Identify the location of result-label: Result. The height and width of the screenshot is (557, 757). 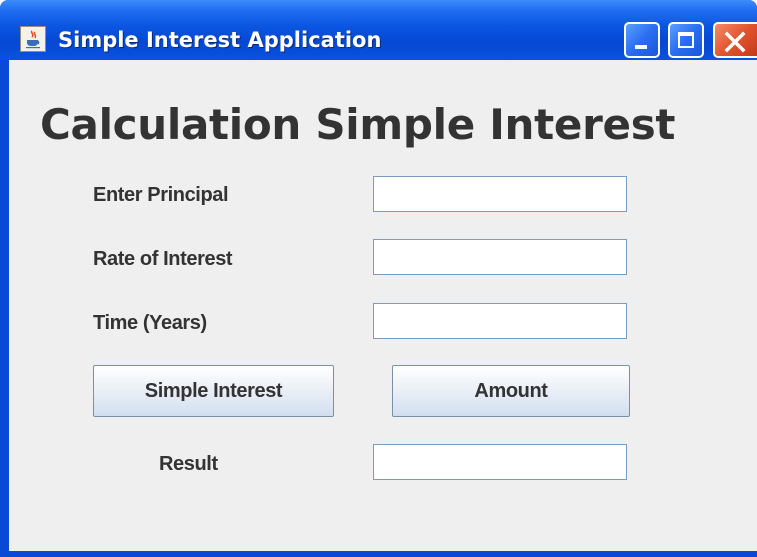
(188, 464).